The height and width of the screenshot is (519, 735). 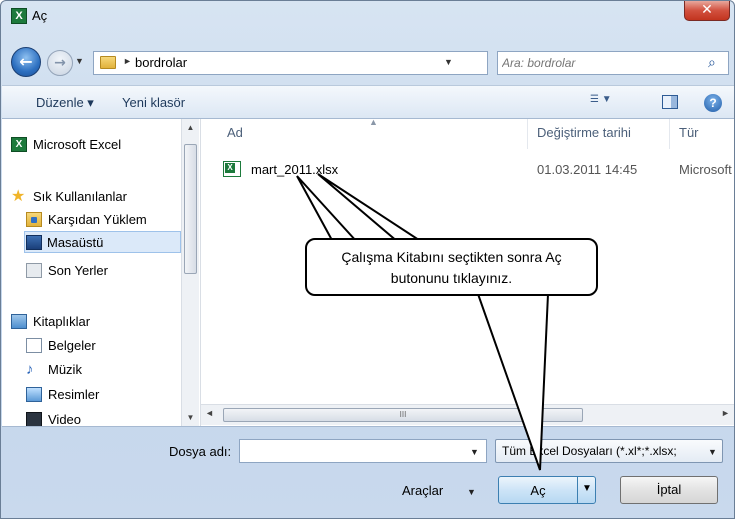 I want to click on sidebar-item-label: Microsoft Excel, so click(x=77, y=144).